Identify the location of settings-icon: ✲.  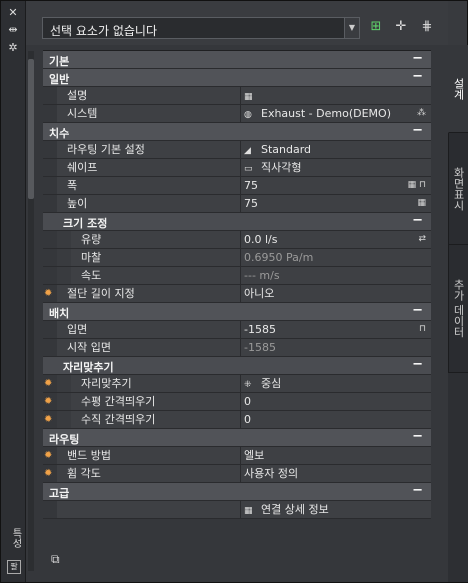
(13, 48).